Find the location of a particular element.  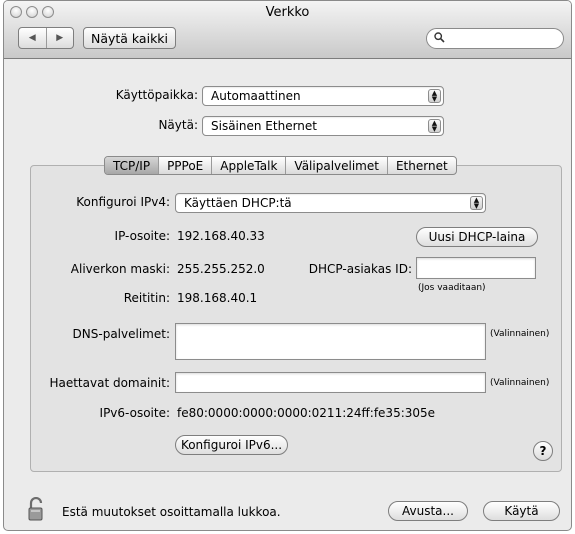

dns-optional-hint: (Valinnainen) is located at coordinates (520, 334).